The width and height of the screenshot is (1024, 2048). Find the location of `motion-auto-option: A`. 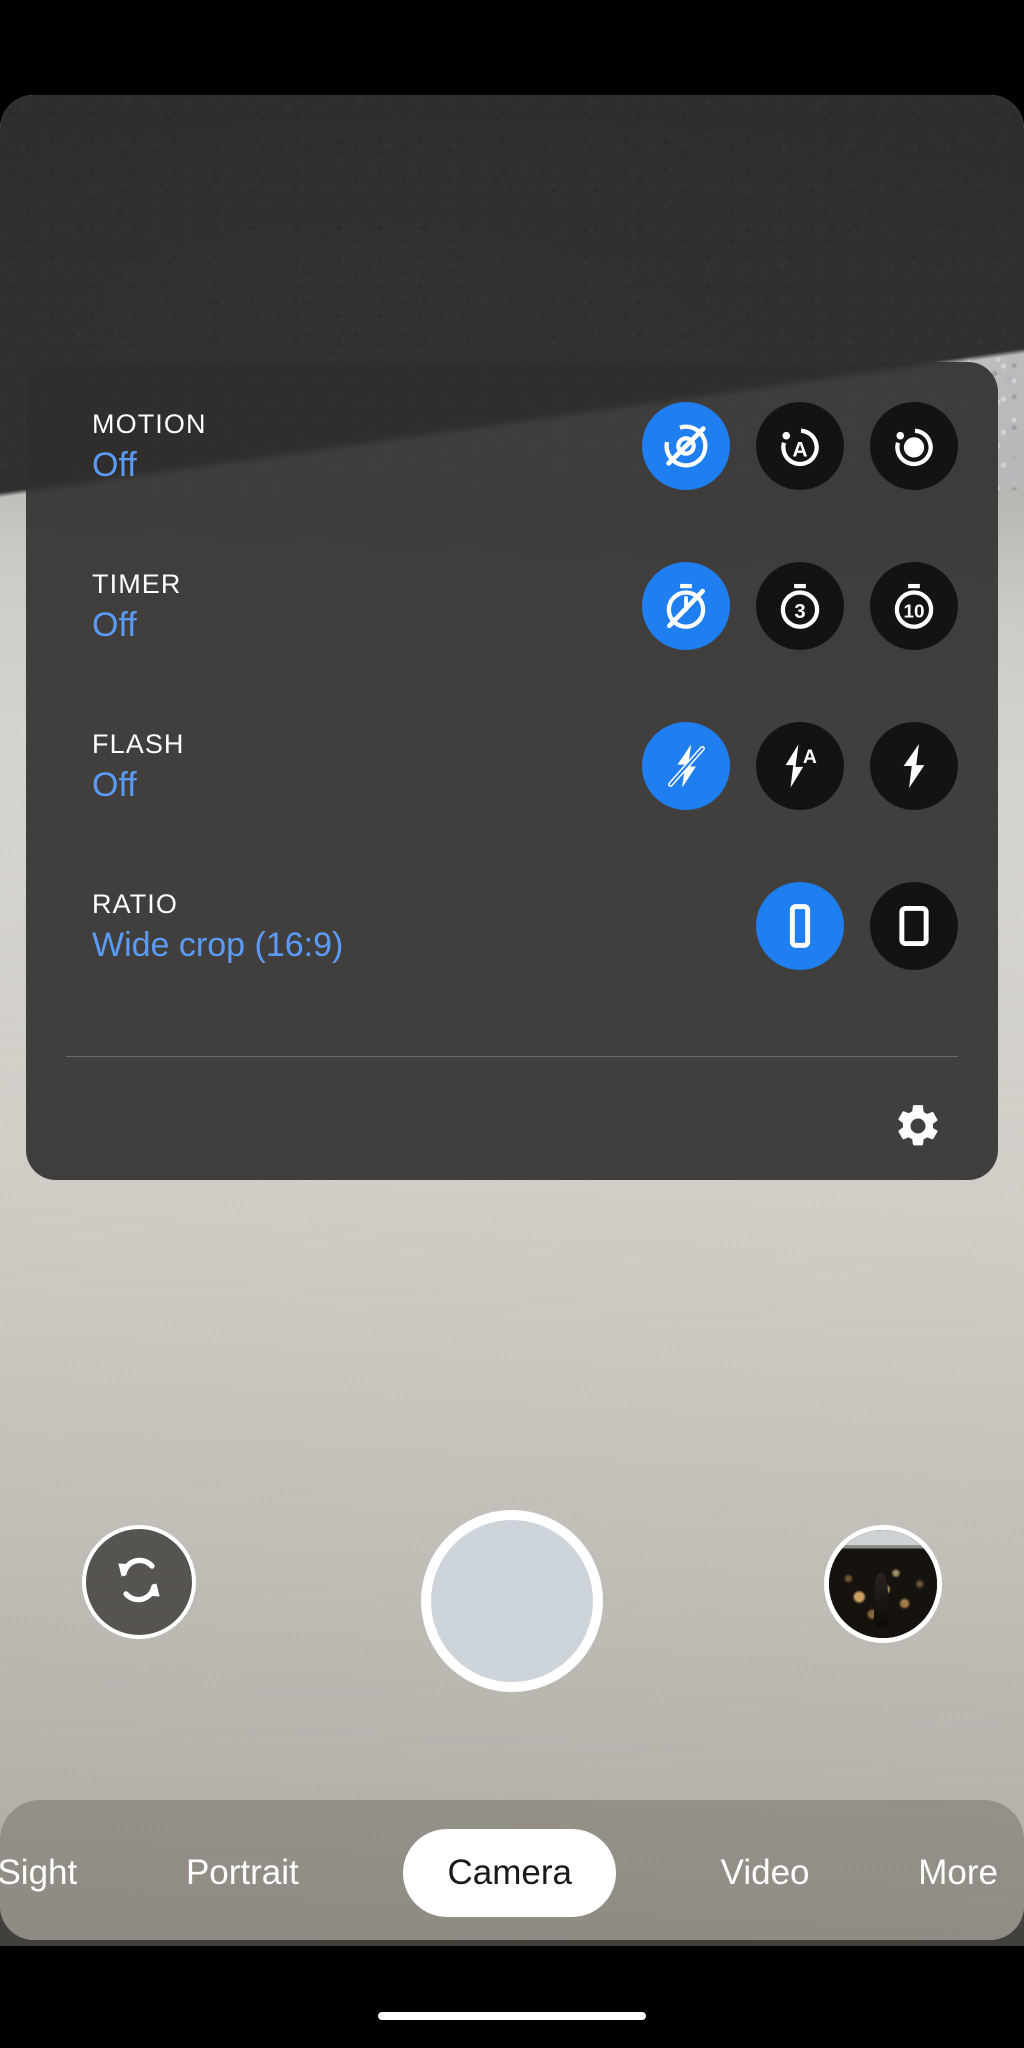

motion-auto-option: A is located at coordinates (800, 446).